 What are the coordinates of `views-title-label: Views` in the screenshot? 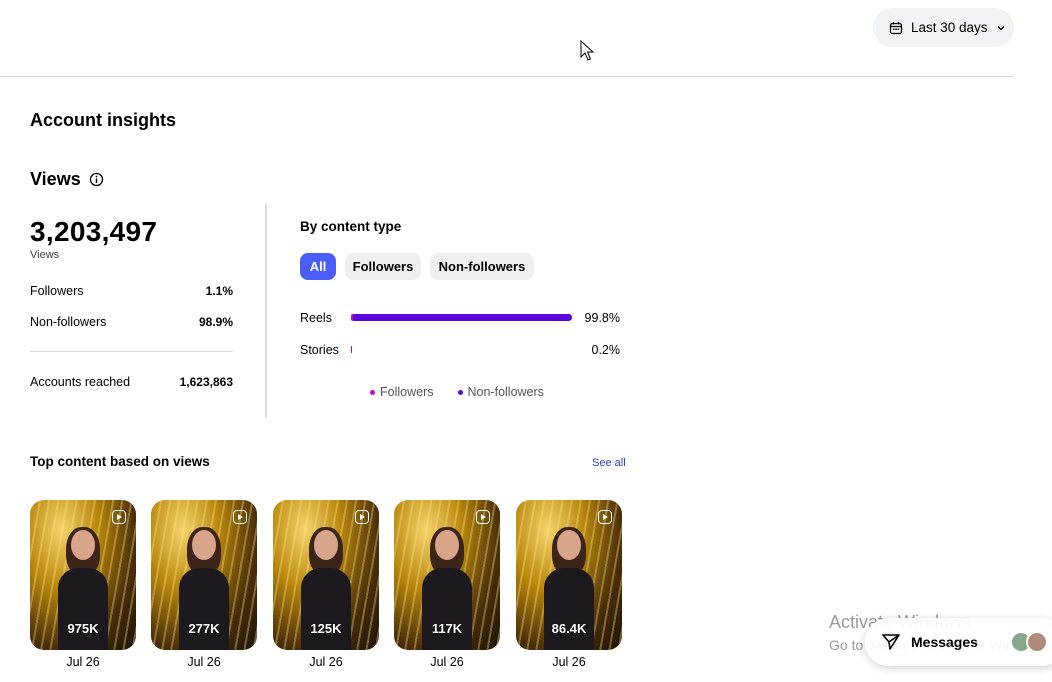 It's located at (55, 179).